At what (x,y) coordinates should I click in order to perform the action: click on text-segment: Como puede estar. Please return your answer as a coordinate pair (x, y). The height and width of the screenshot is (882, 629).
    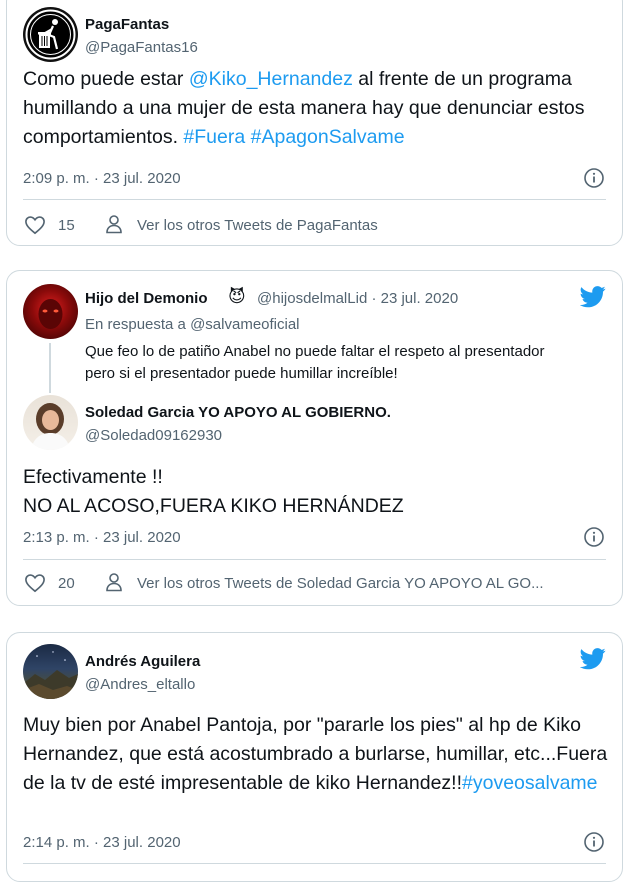
    Looking at the image, I should click on (106, 79).